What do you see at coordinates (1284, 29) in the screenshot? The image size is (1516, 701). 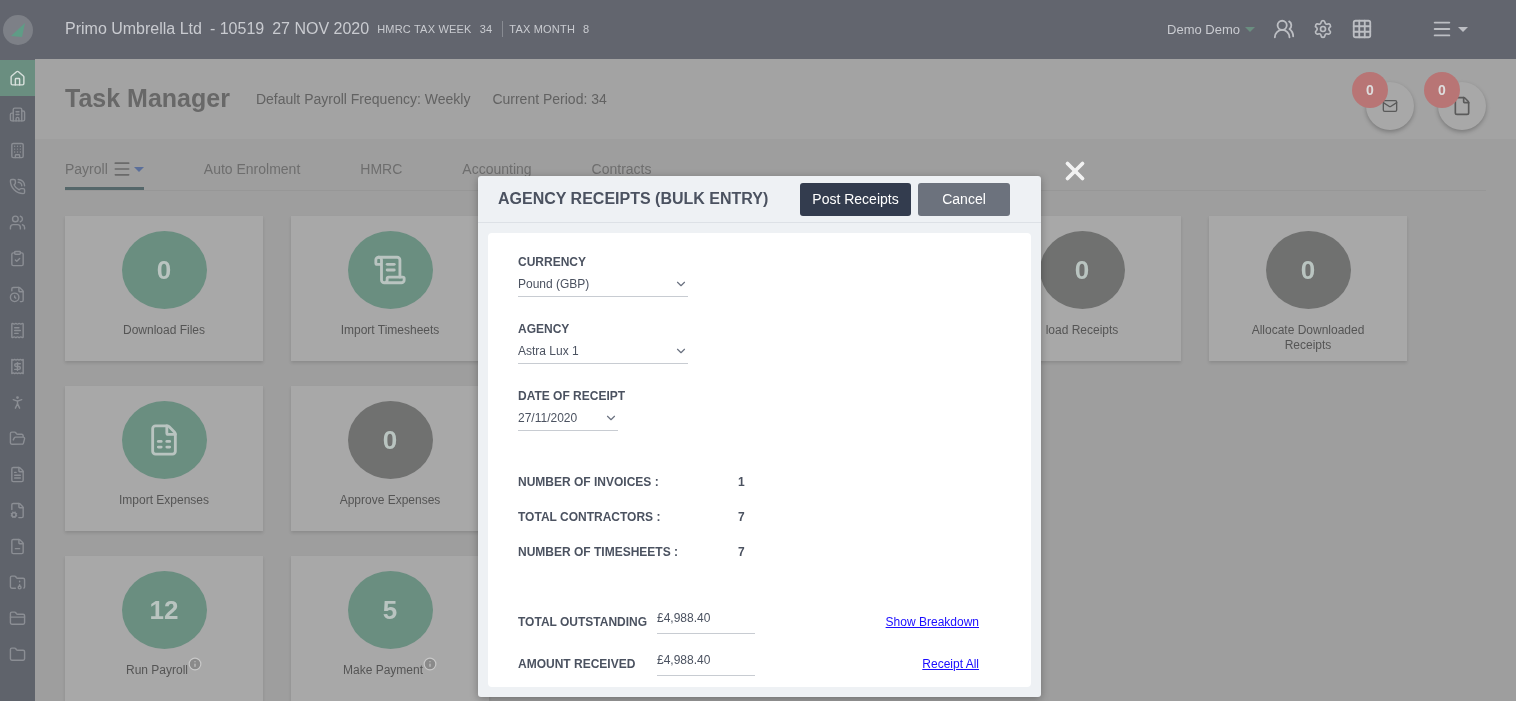 I see `team-icon` at bounding box center [1284, 29].